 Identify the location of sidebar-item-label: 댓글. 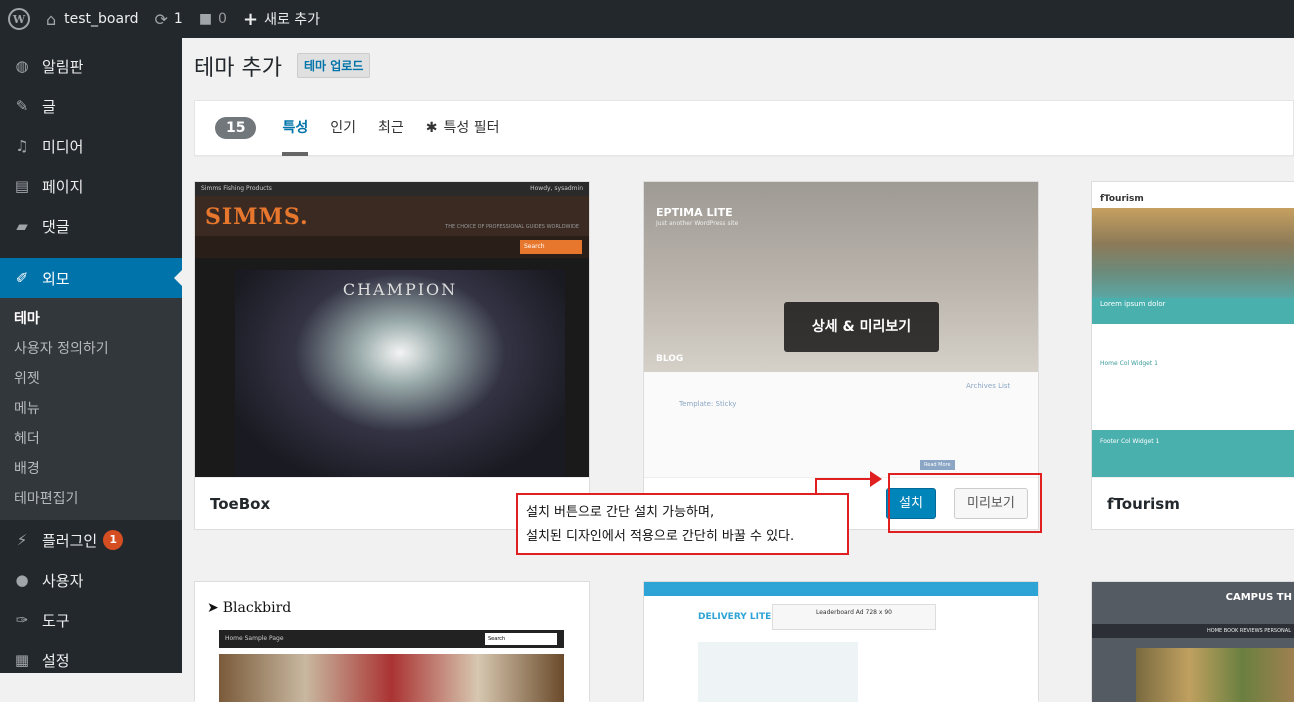
(56, 226).